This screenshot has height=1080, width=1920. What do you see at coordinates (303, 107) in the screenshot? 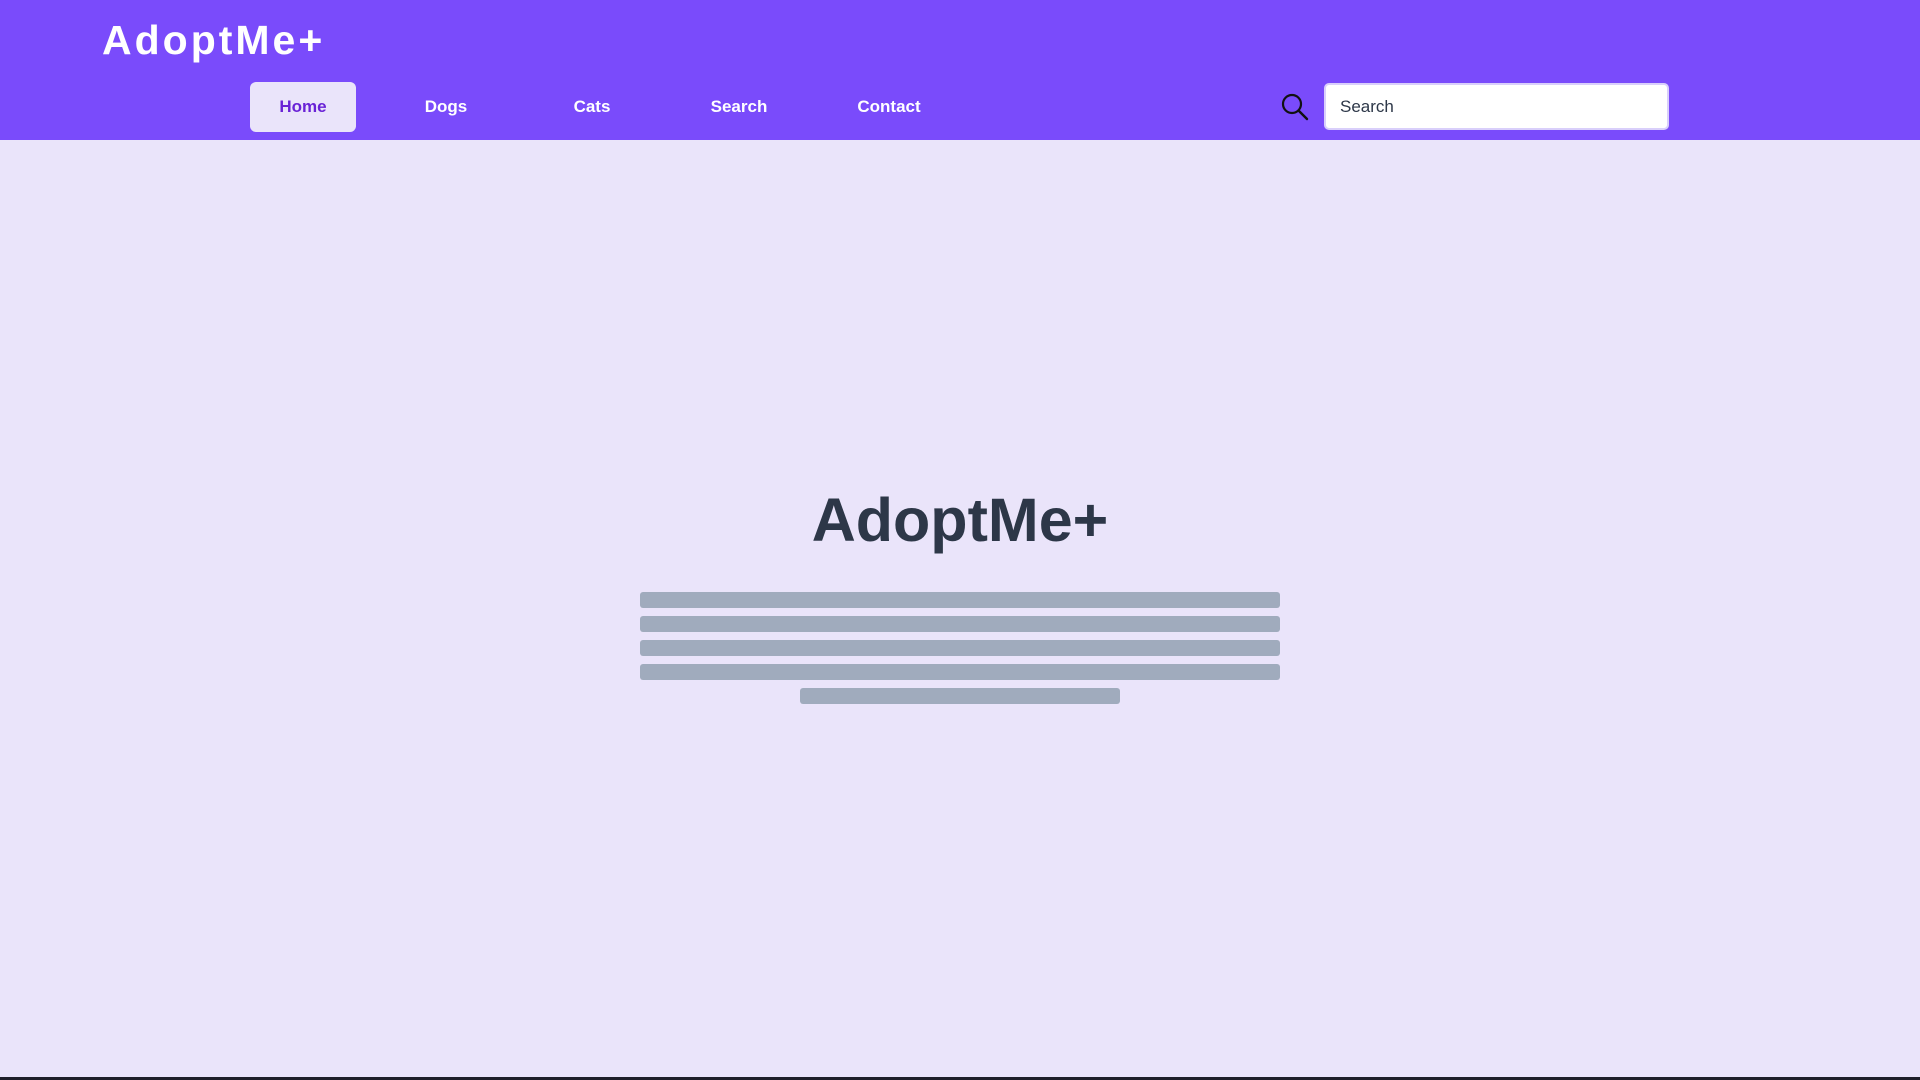
I see `nav-item-home: Home` at bounding box center [303, 107].